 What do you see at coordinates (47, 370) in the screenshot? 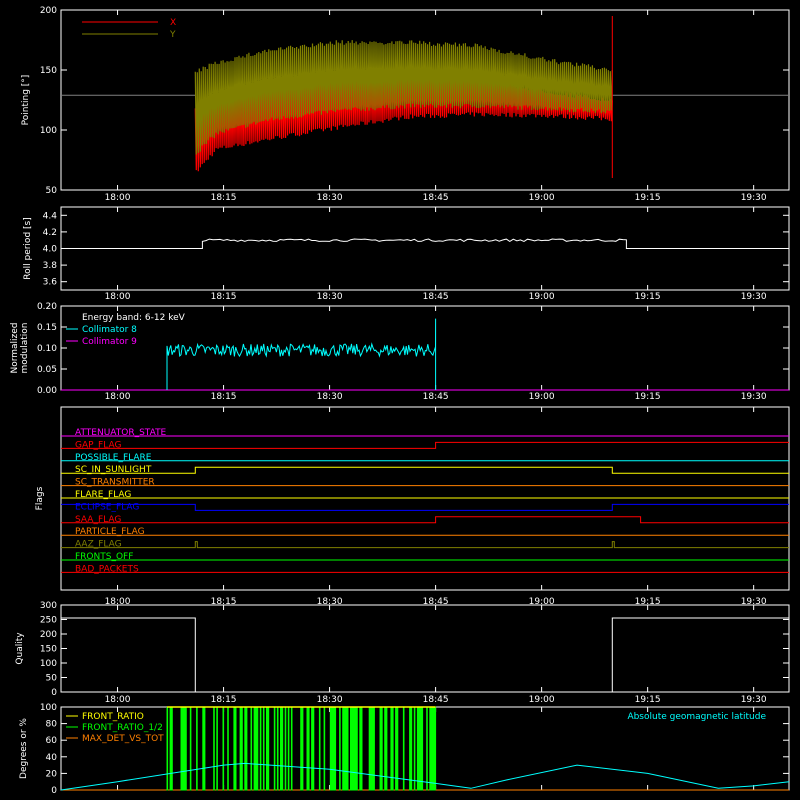
I see `y-tick-label: 0.05` at bounding box center [47, 370].